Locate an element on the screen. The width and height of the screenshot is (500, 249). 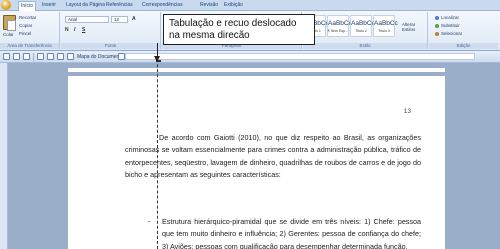
grow-font-button: A is located at coordinates (134, 19).